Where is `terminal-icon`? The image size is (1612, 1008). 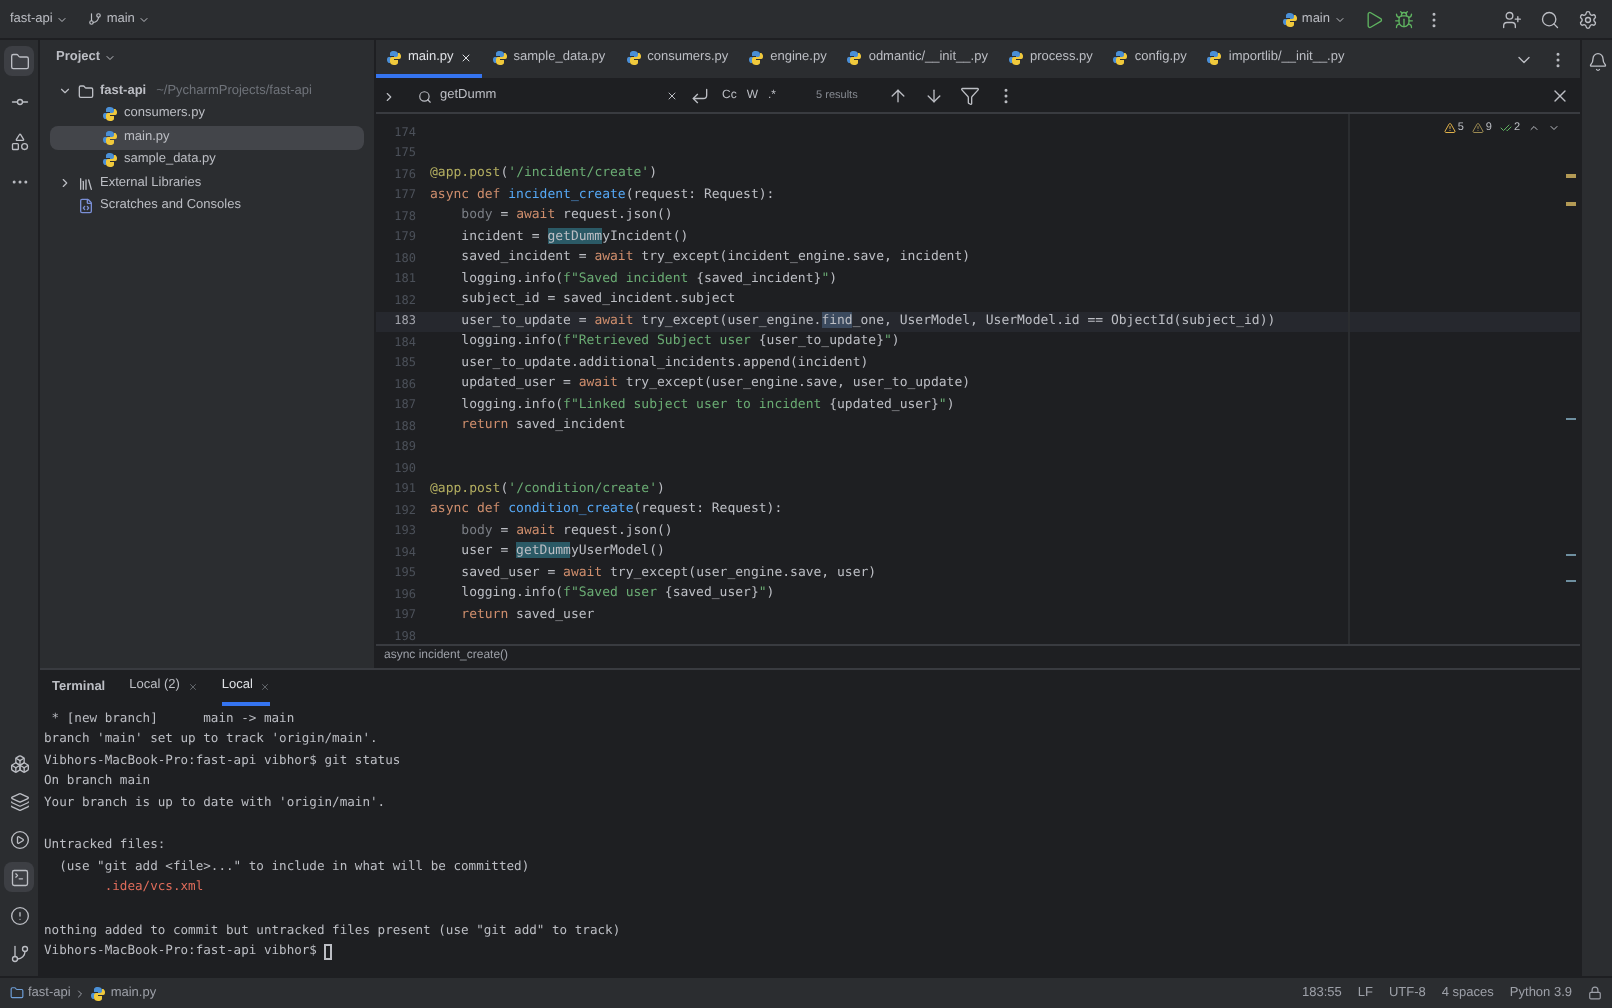
terminal-icon is located at coordinates (19, 877).